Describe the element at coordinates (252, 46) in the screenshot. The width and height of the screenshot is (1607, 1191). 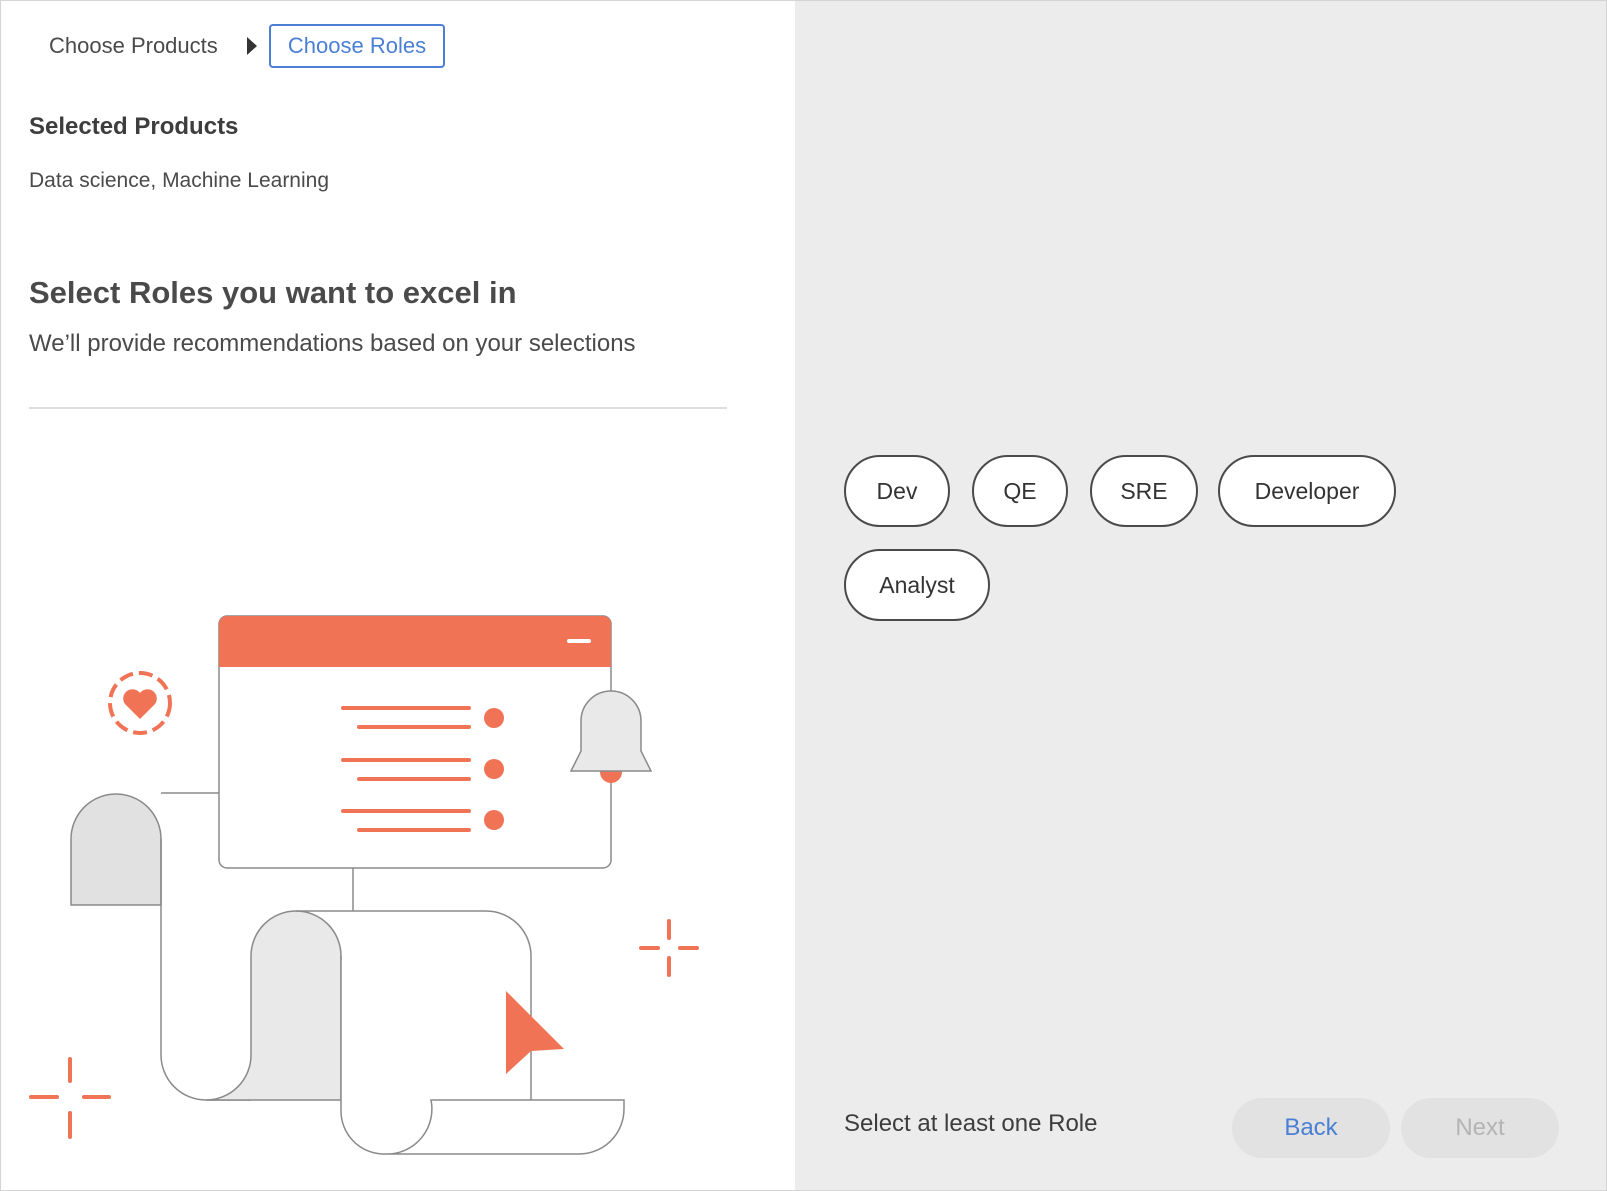
I see `breadcrumb-arrow-icon` at that location.